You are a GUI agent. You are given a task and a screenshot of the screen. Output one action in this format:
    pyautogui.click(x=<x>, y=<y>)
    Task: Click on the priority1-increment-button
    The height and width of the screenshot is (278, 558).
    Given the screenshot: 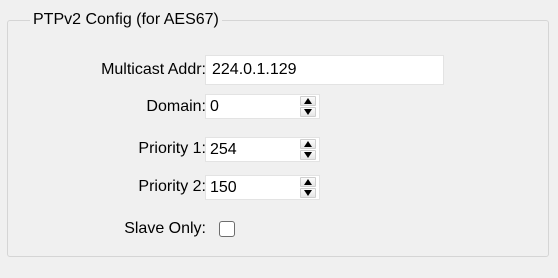 What is the action you would take?
    pyautogui.click(x=308, y=144)
    